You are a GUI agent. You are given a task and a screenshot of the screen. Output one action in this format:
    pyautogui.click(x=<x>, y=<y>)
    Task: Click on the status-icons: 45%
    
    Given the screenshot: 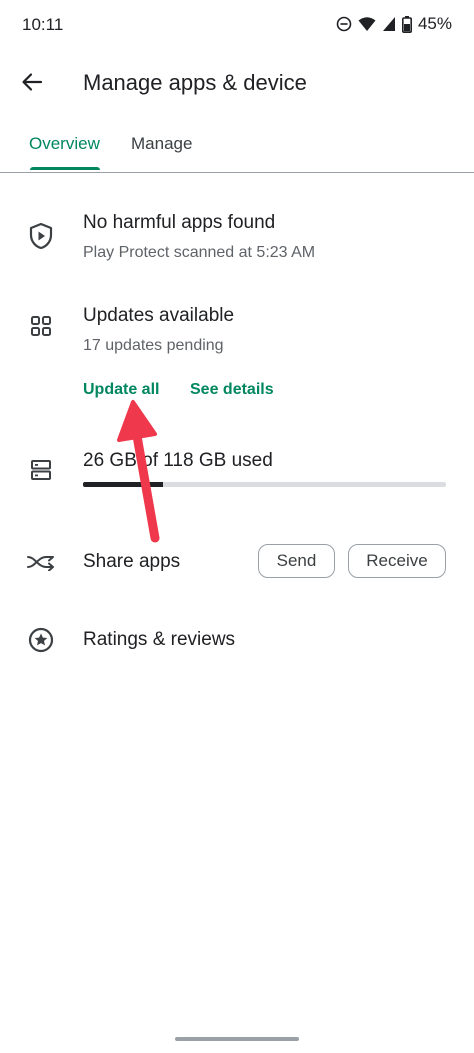 What is the action you would take?
    pyautogui.click(x=394, y=24)
    